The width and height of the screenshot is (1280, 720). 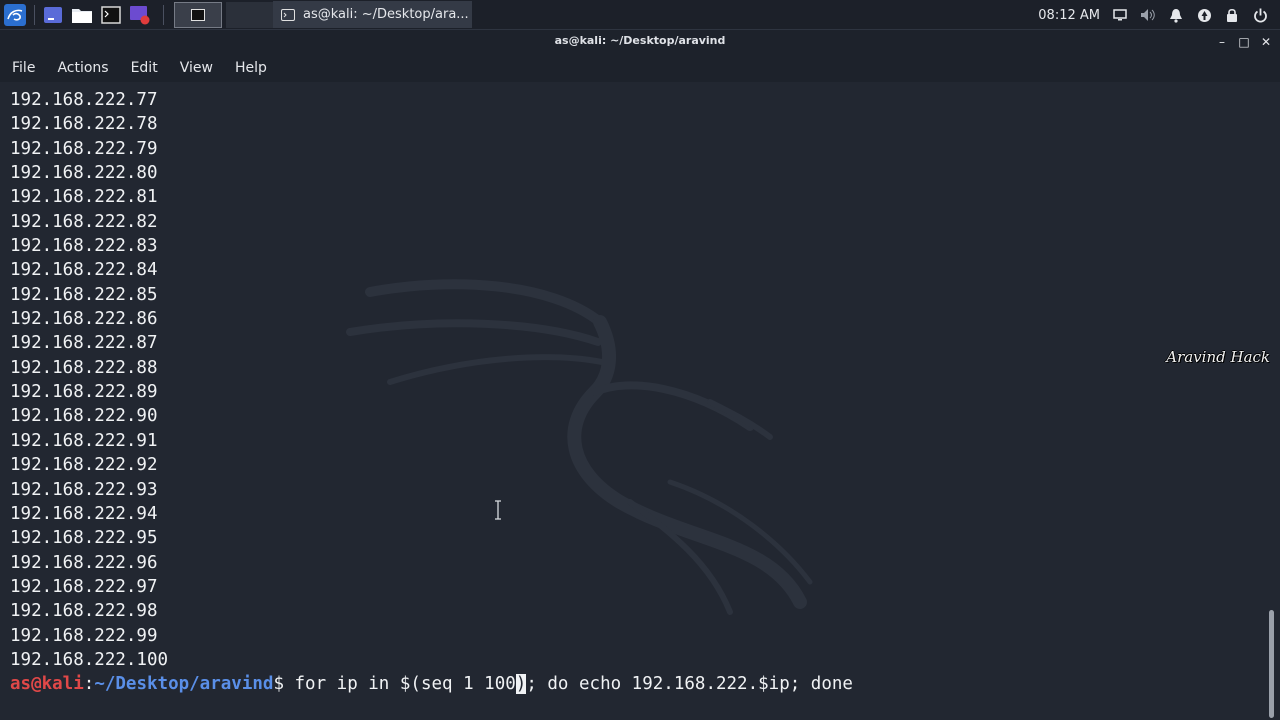 What do you see at coordinates (47, 684) in the screenshot?
I see `prompt-user-host: as@kali` at bounding box center [47, 684].